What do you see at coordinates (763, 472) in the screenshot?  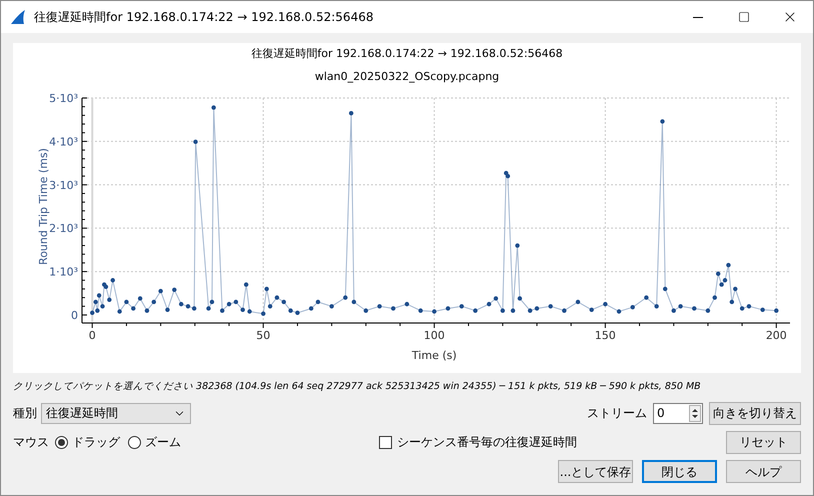 I see `dialog-button: ヘルプ` at bounding box center [763, 472].